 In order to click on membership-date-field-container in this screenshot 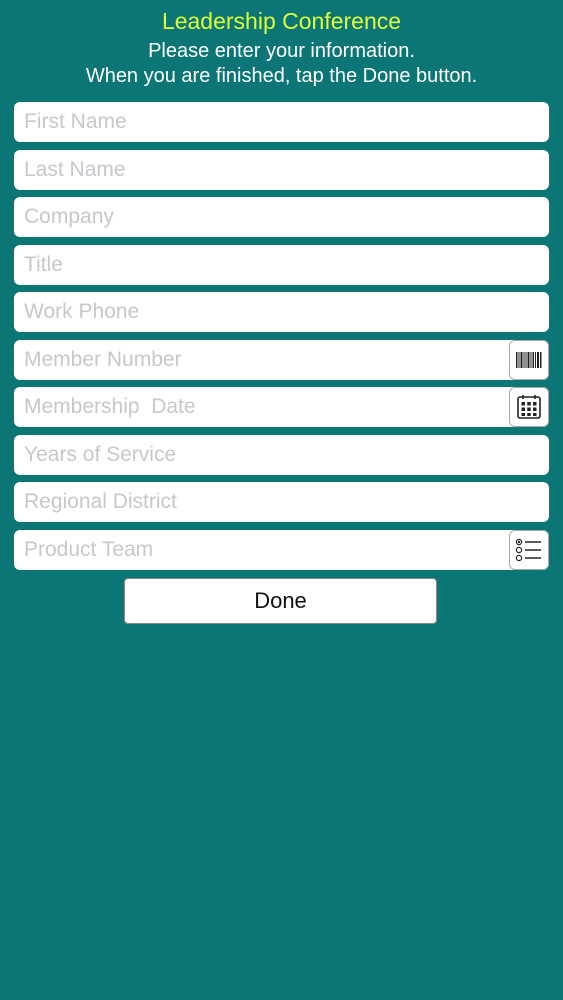, I will do `click(281, 407)`.